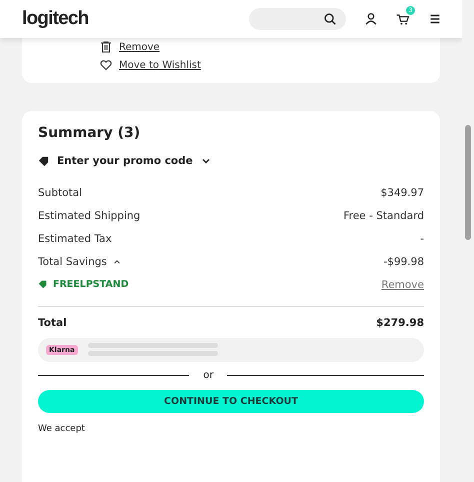 The width and height of the screenshot is (474, 482). What do you see at coordinates (52, 322) in the screenshot?
I see `total-label: Total` at bounding box center [52, 322].